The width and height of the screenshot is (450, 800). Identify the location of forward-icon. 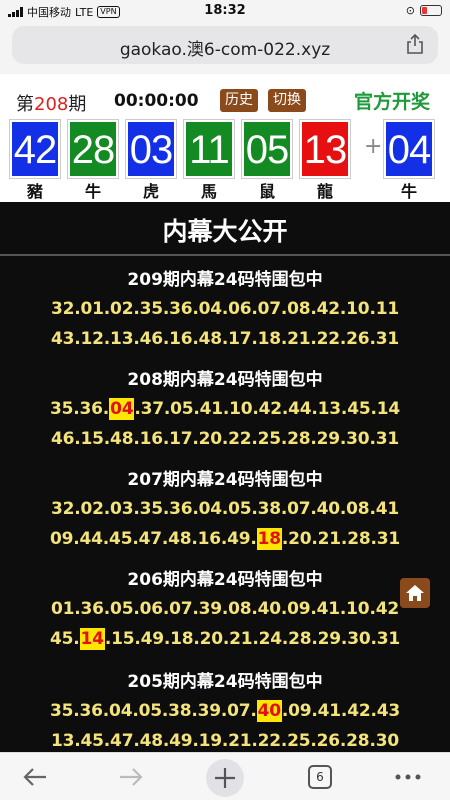
(131, 777).